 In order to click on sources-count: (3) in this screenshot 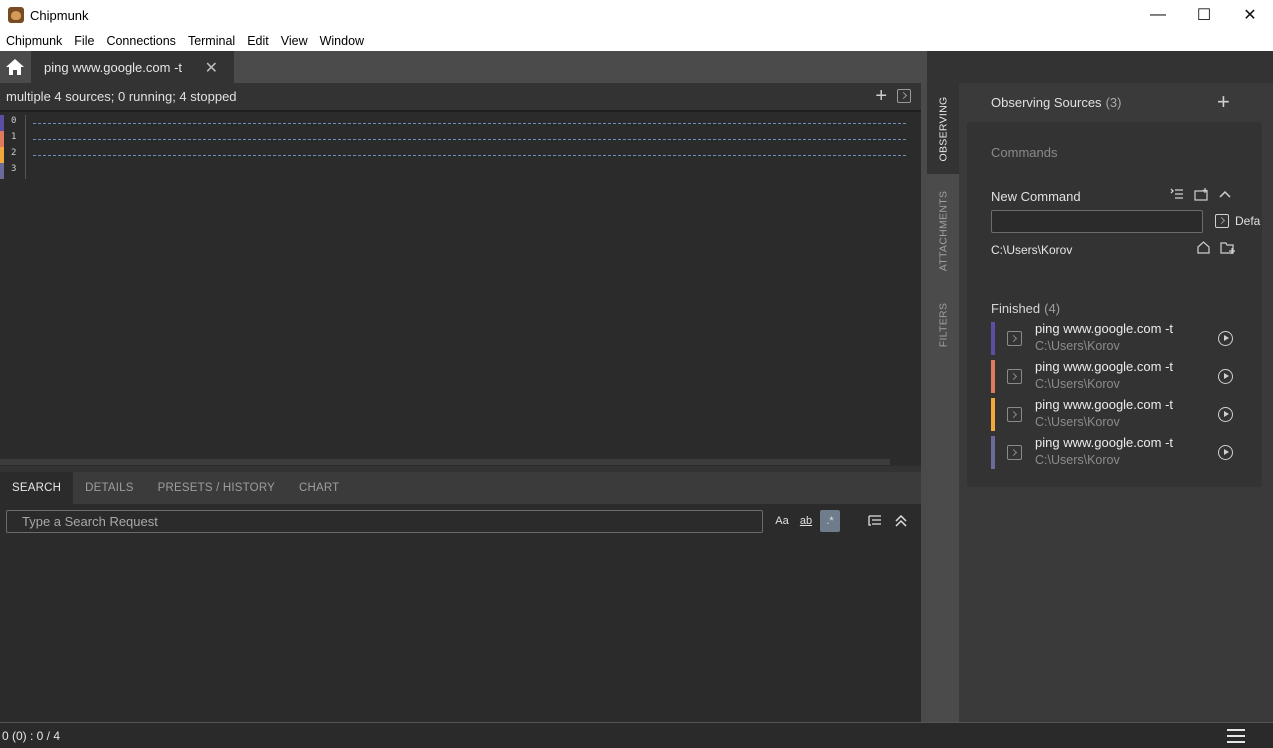, I will do `click(1113, 102)`.